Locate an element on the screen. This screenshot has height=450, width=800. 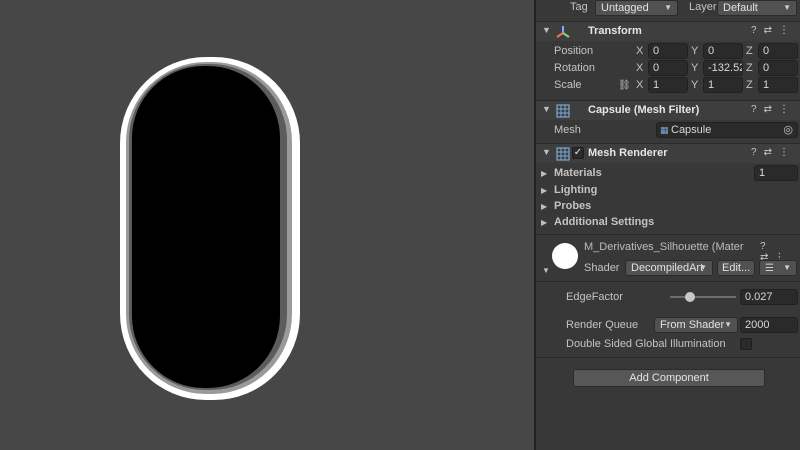
mesh-filter-title: Capsule (Mesh Filter) is located at coordinates (644, 110).